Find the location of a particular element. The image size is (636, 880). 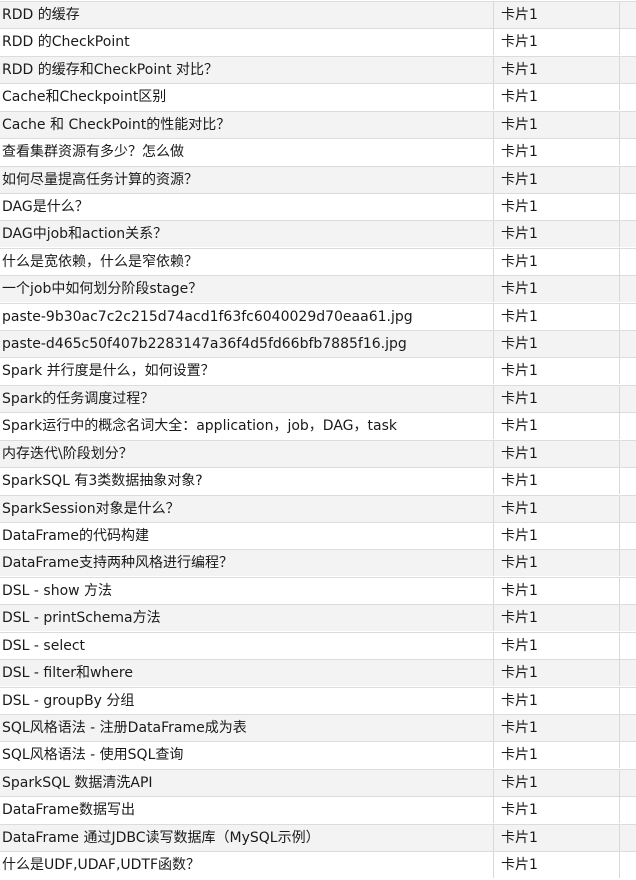

card-title-cell: DAG中job和action关系？ is located at coordinates (85, 234).